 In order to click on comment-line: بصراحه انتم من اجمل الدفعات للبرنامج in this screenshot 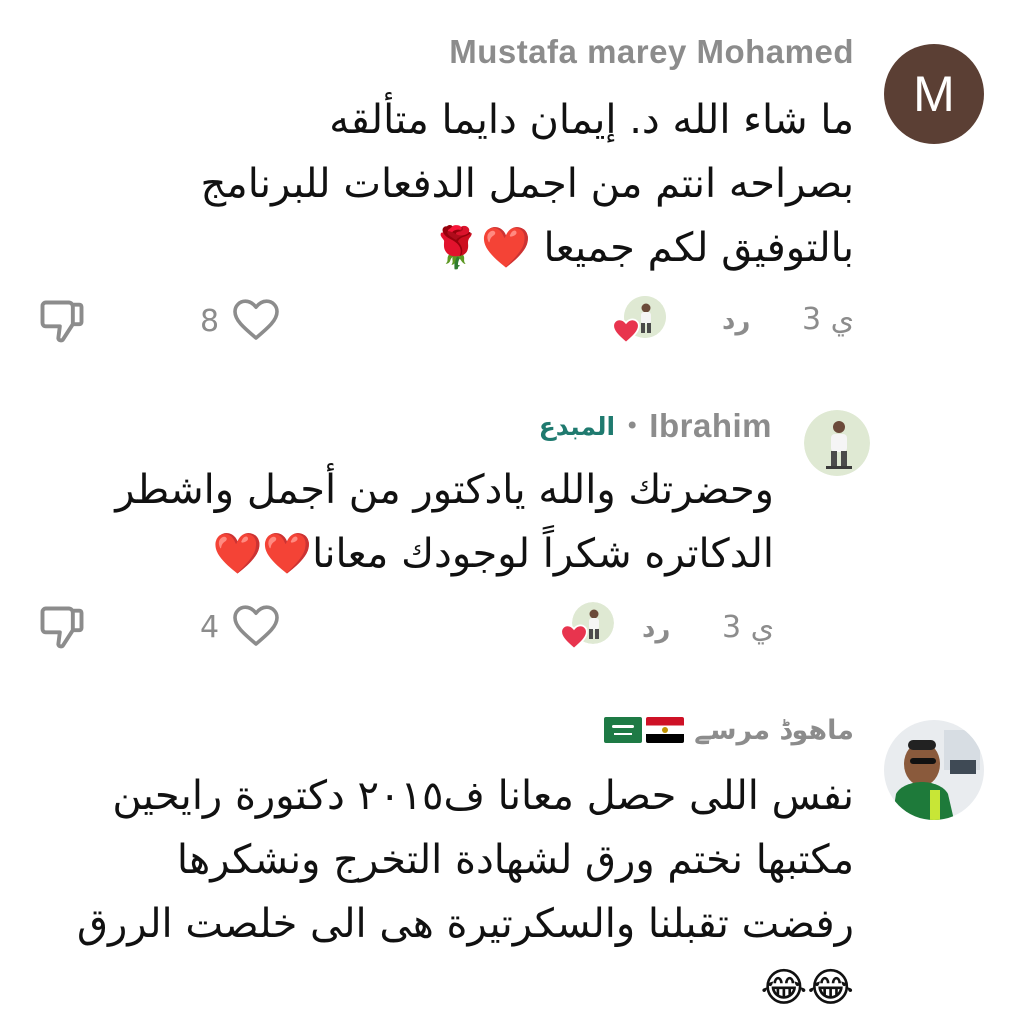, I will do `click(527, 184)`.